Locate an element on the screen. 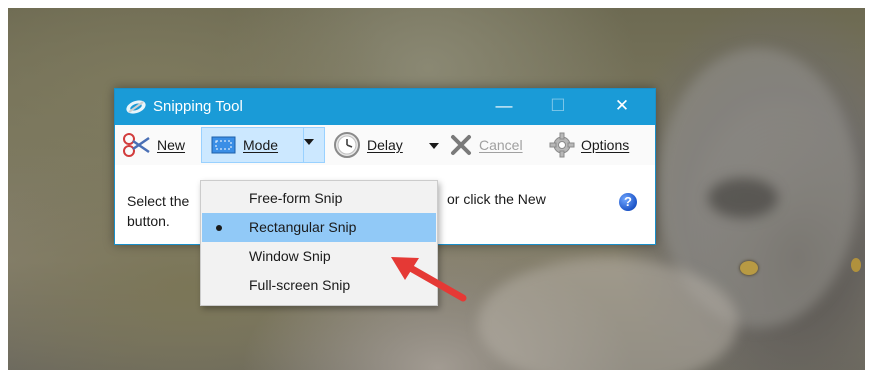  mode-split-divider is located at coordinates (303, 145).